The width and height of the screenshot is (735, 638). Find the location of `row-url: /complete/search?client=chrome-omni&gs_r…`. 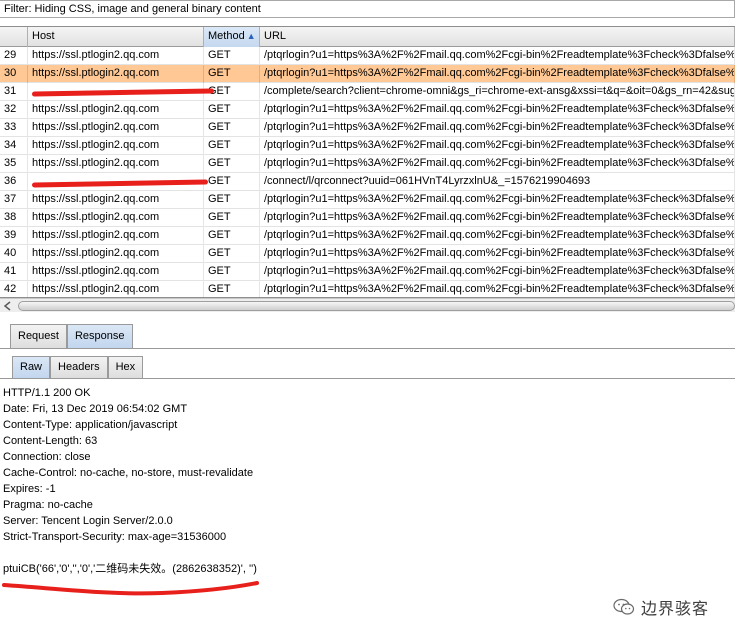

row-url: /complete/search?client=chrome-omni&gs_r… is located at coordinates (497, 92).